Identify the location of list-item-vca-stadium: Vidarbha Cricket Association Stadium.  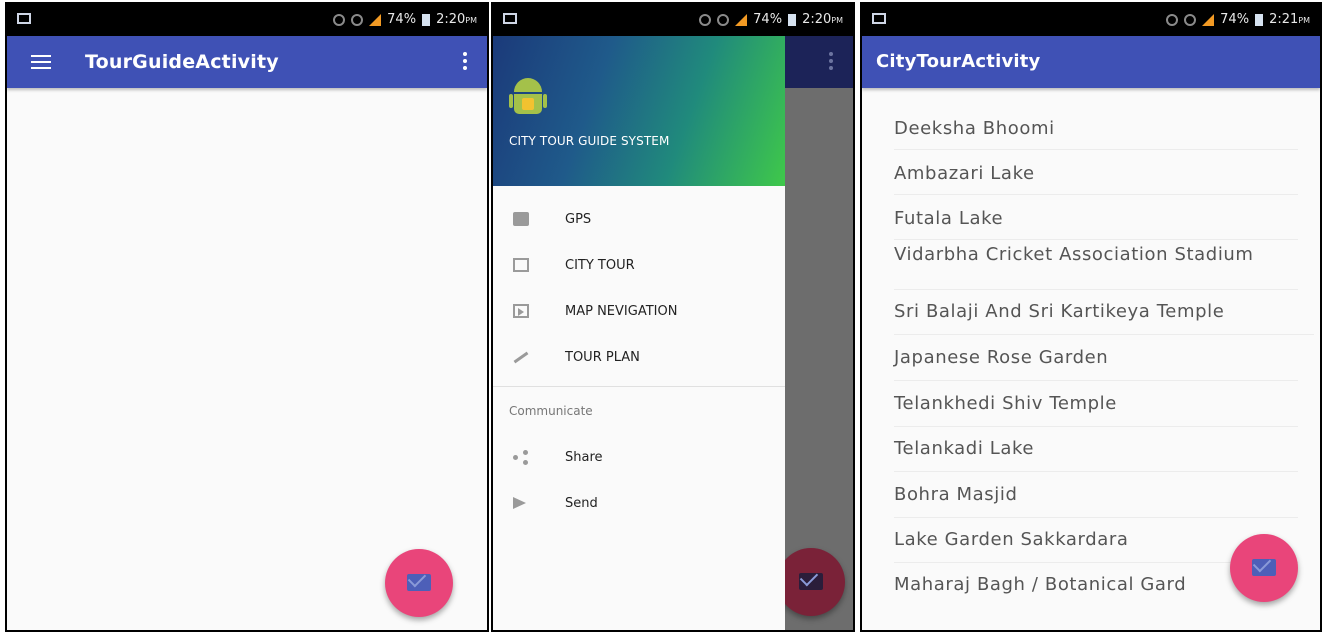
(1096, 266).